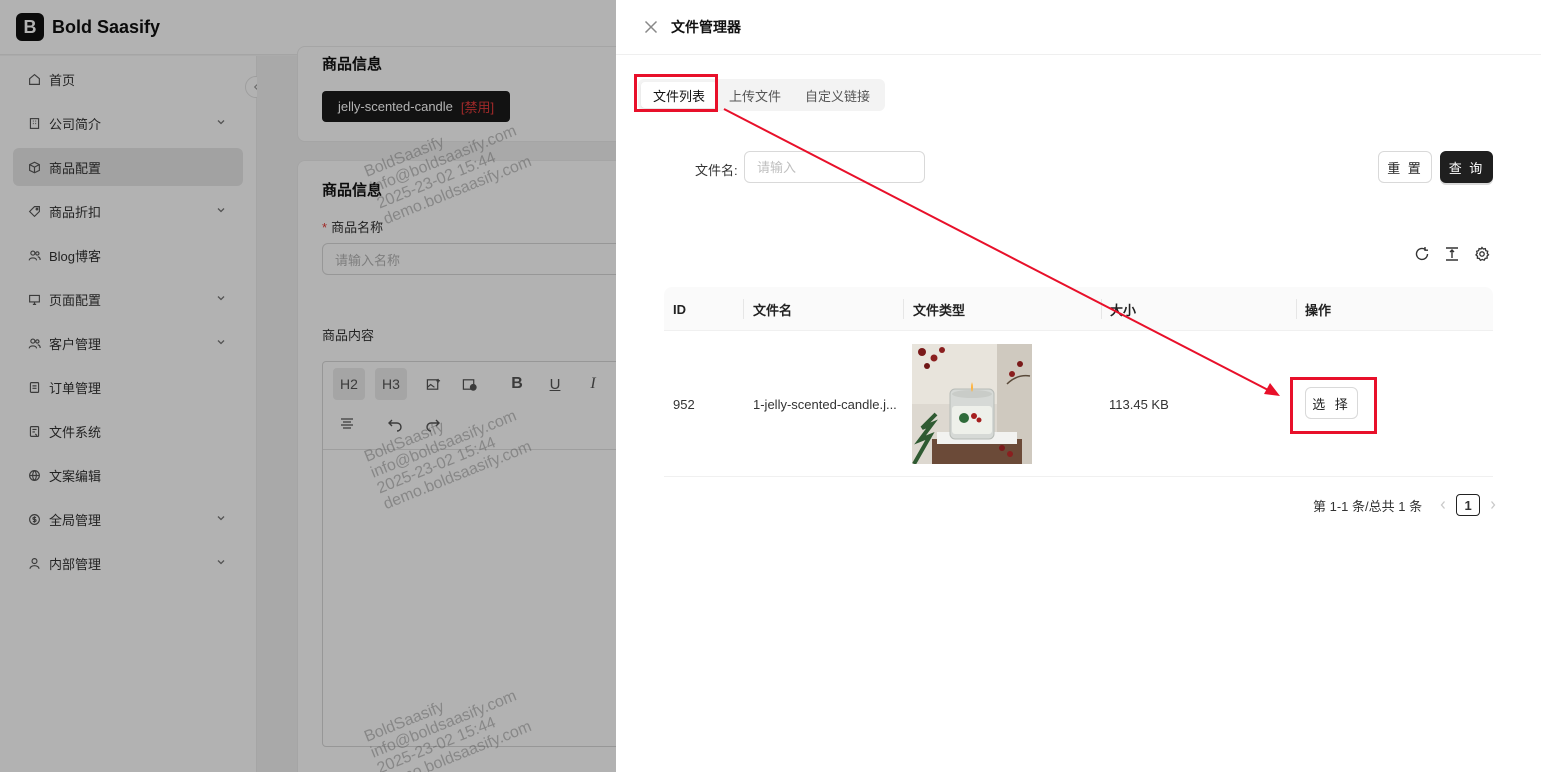 The height and width of the screenshot is (772, 1541). I want to click on next-page-icon, so click(1493, 505).